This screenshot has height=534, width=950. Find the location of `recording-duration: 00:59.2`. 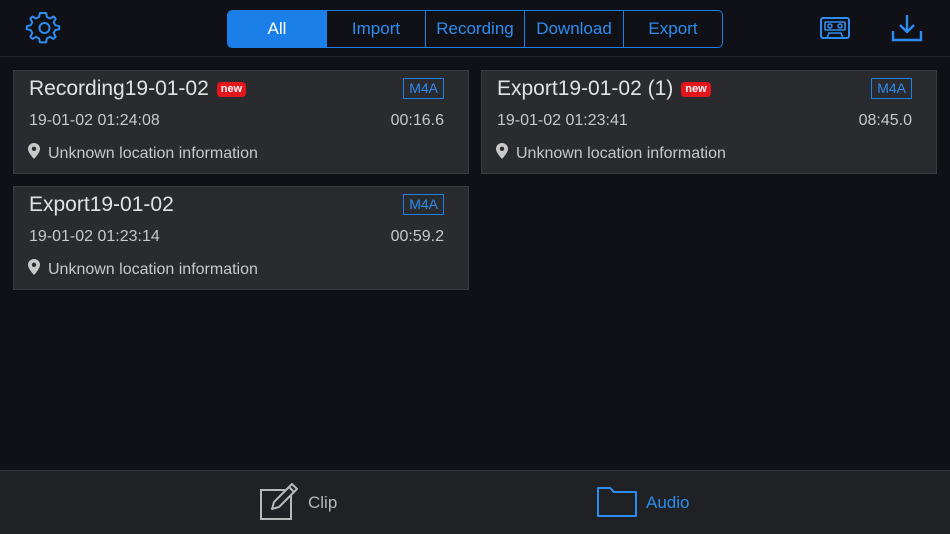

recording-duration: 00:59.2 is located at coordinates (417, 236).